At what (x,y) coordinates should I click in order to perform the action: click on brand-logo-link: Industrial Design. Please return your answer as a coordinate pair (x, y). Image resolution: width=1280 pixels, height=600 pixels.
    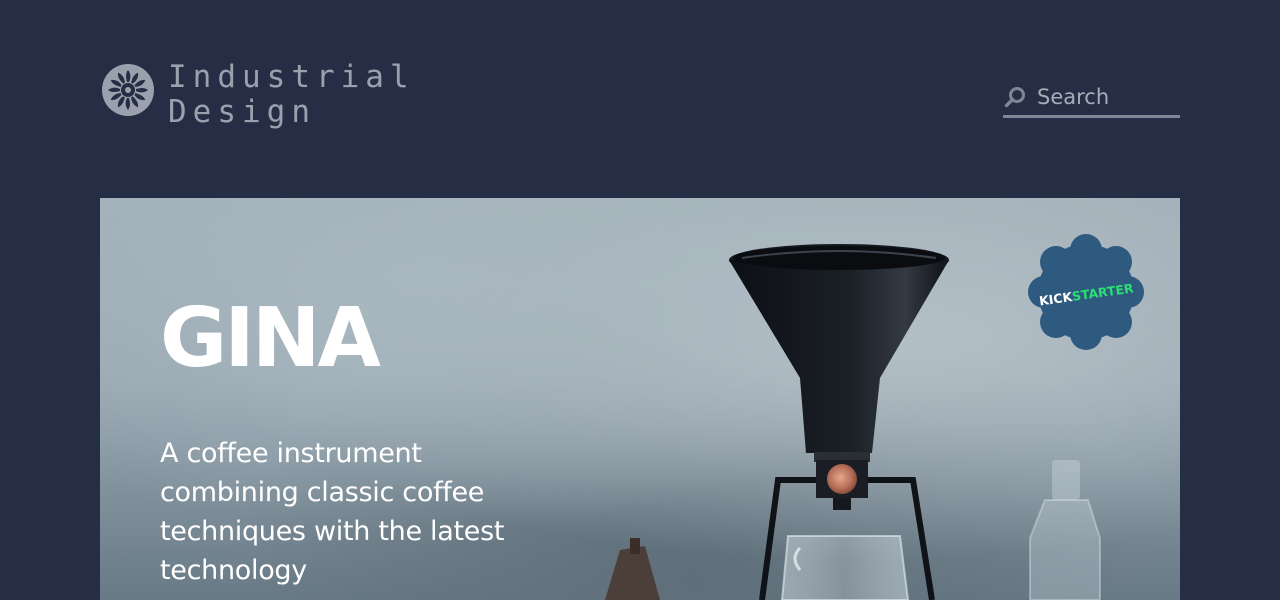
    Looking at the image, I should click on (257, 95).